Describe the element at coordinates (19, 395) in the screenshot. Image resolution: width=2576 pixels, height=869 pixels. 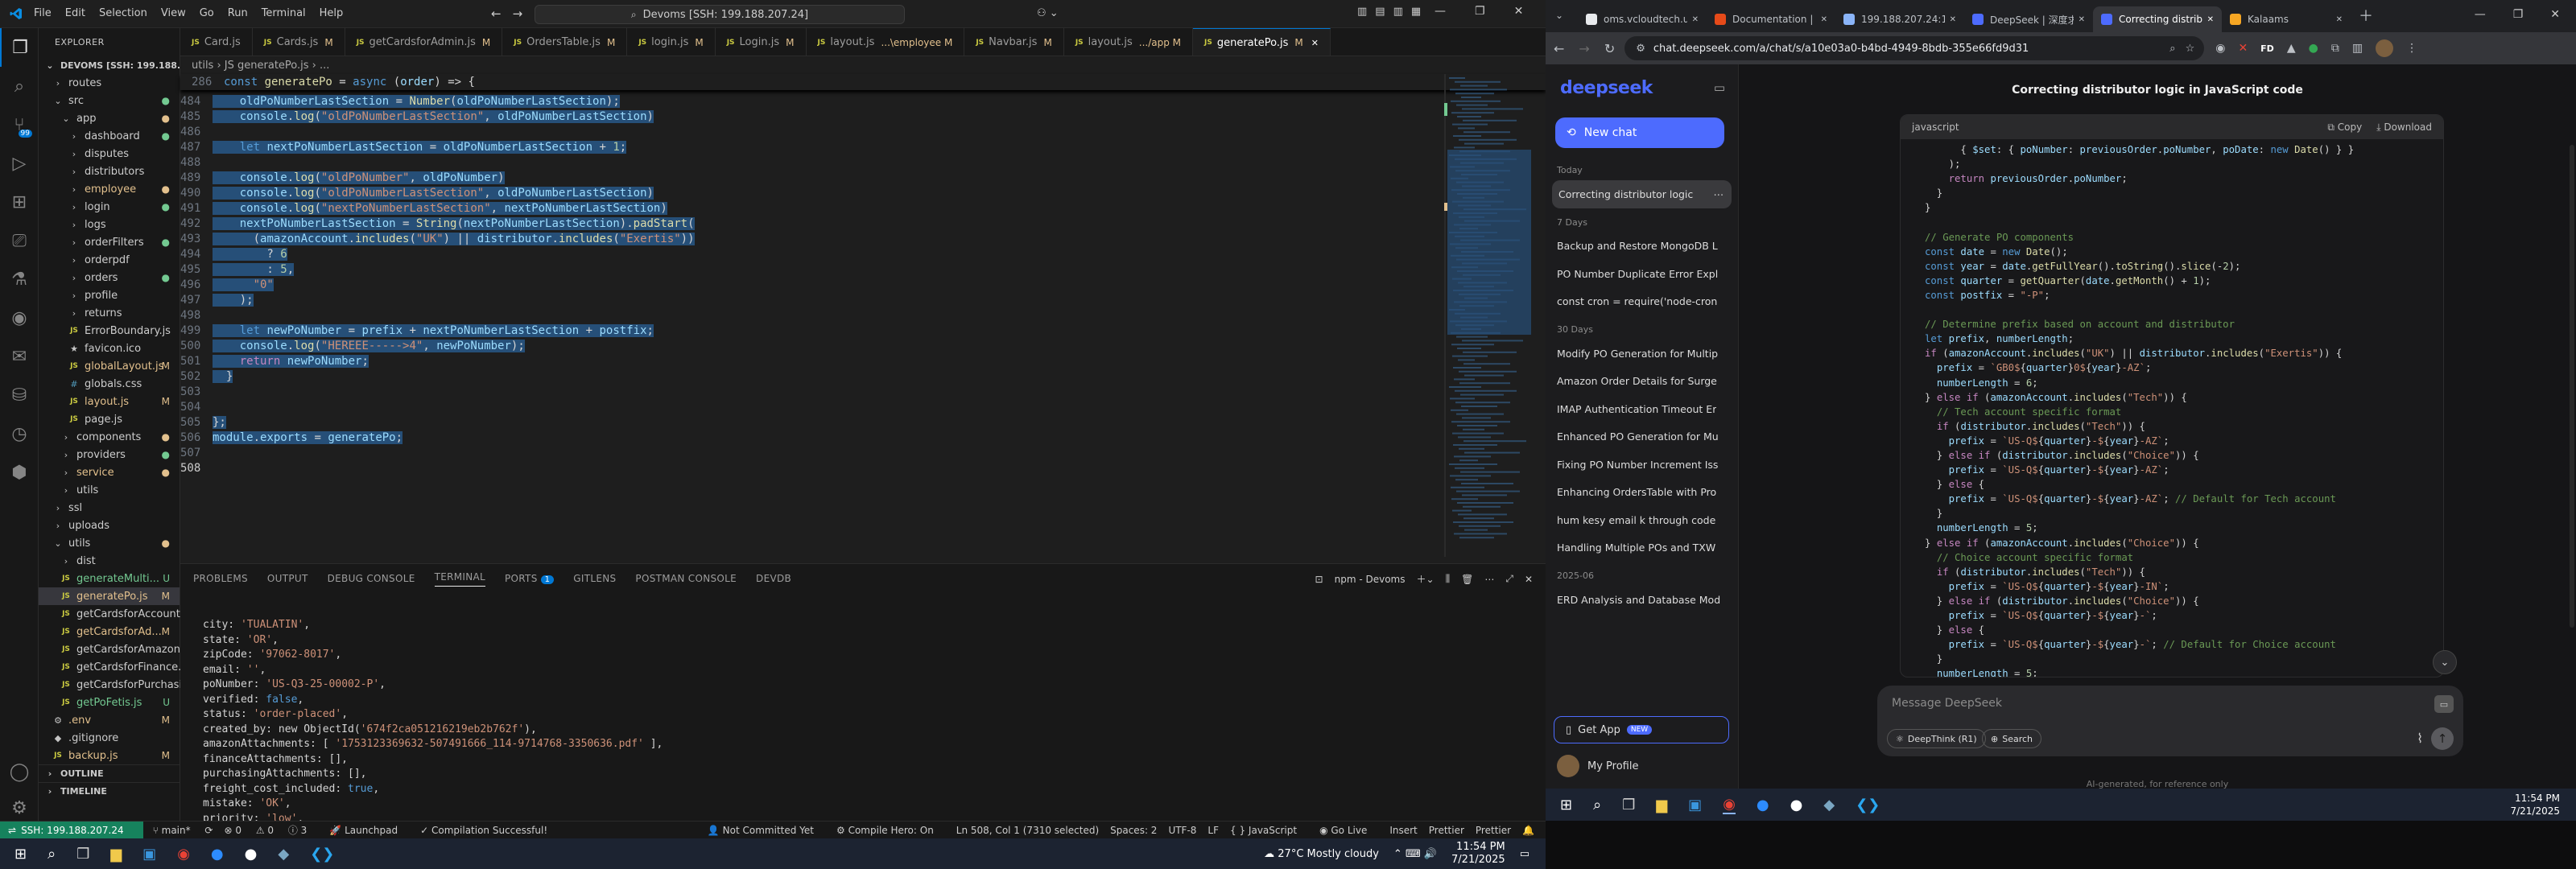
I see `database-icon: ⛁` at that location.